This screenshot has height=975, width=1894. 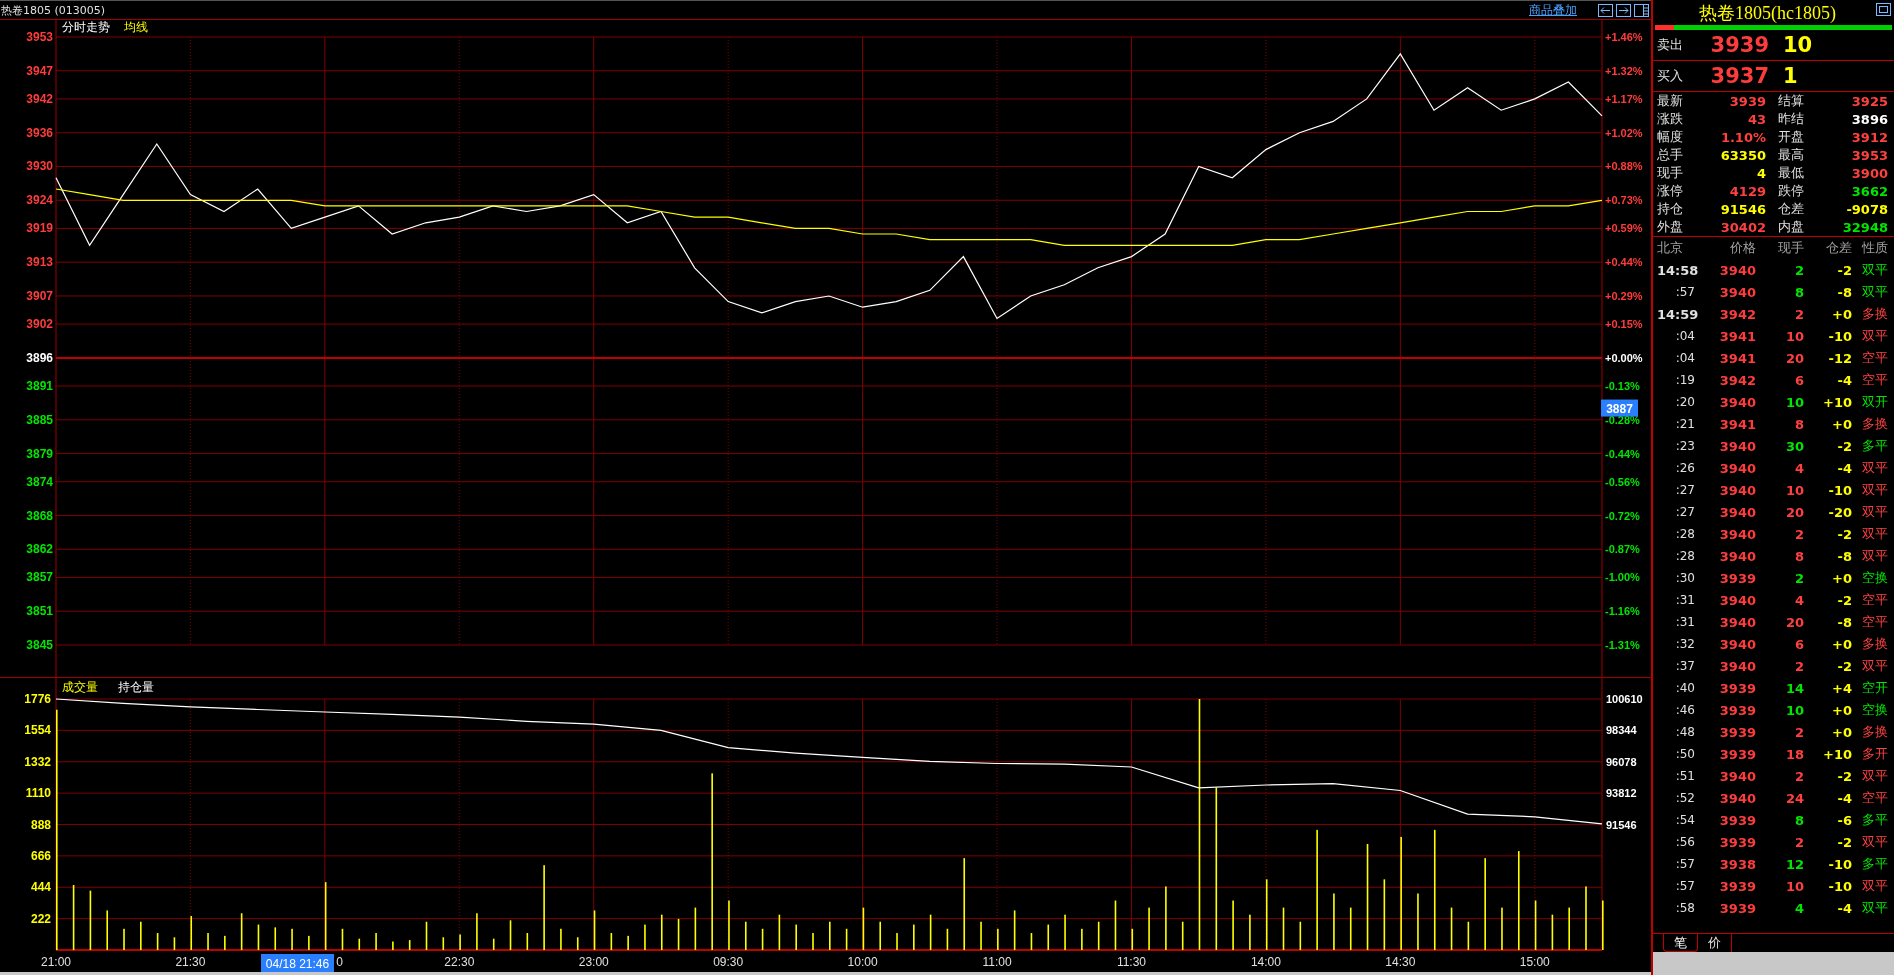 What do you see at coordinates (37, 730) in the screenshot?
I see `volume-axis-label: 1554` at bounding box center [37, 730].